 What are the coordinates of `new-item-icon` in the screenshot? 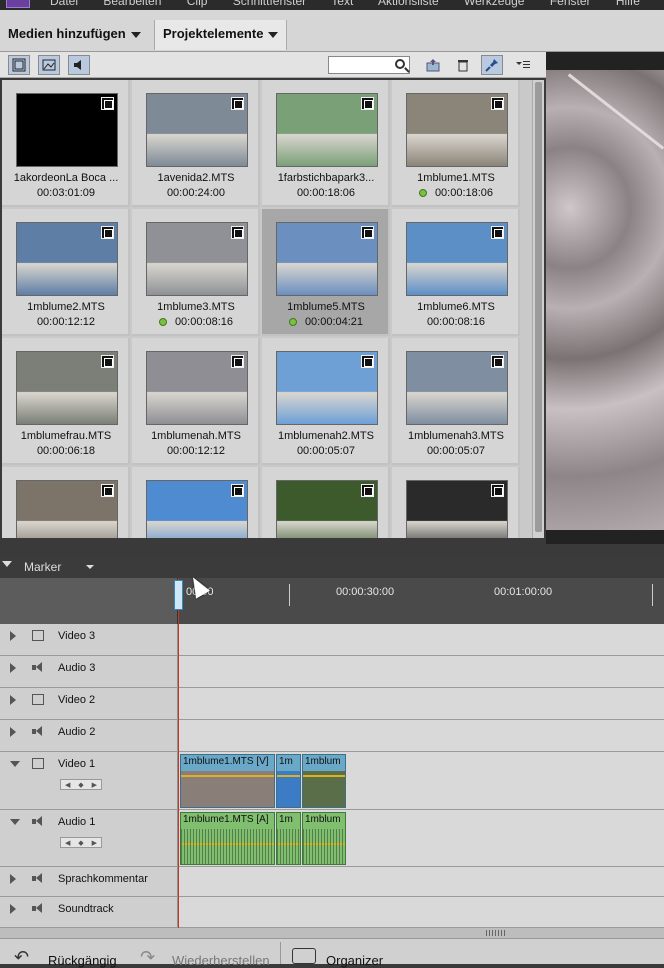 It's located at (433, 65).